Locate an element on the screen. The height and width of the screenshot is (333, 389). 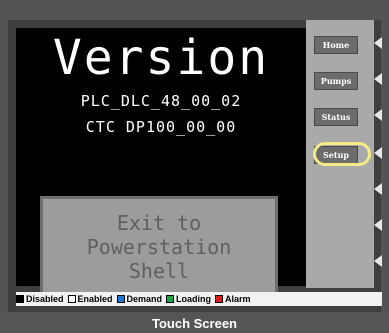
status-legend: Disabled Enabled Demand Loading Alarm is located at coordinates (199, 299).